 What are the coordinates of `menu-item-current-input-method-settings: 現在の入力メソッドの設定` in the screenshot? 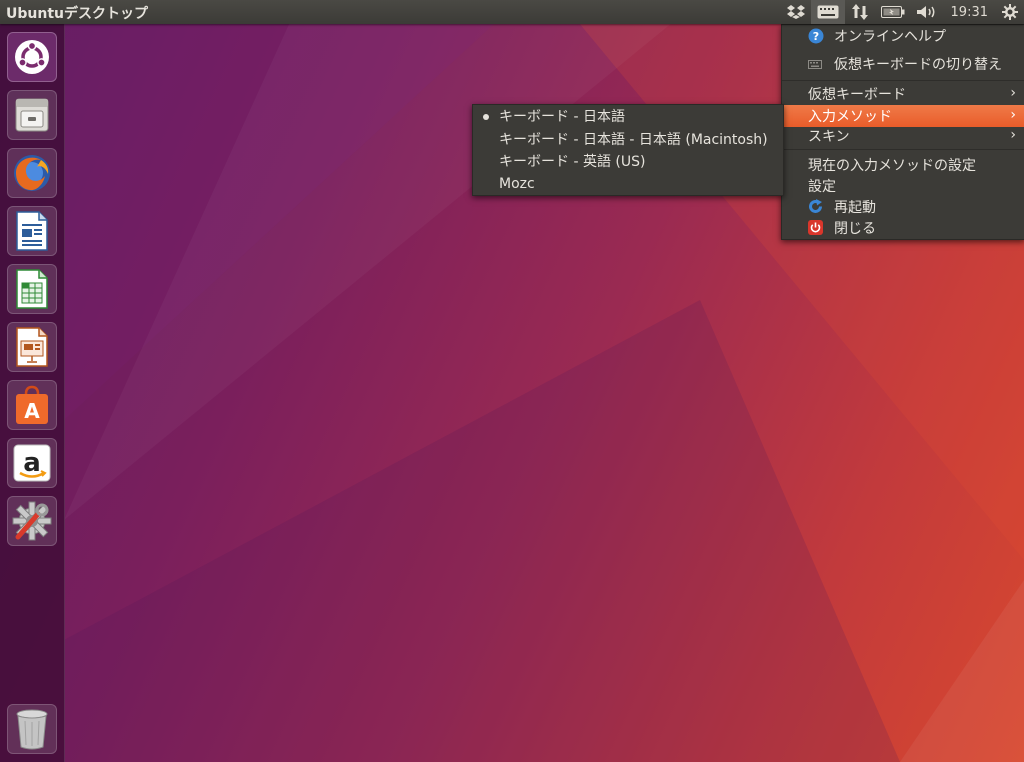 It's located at (903, 165).